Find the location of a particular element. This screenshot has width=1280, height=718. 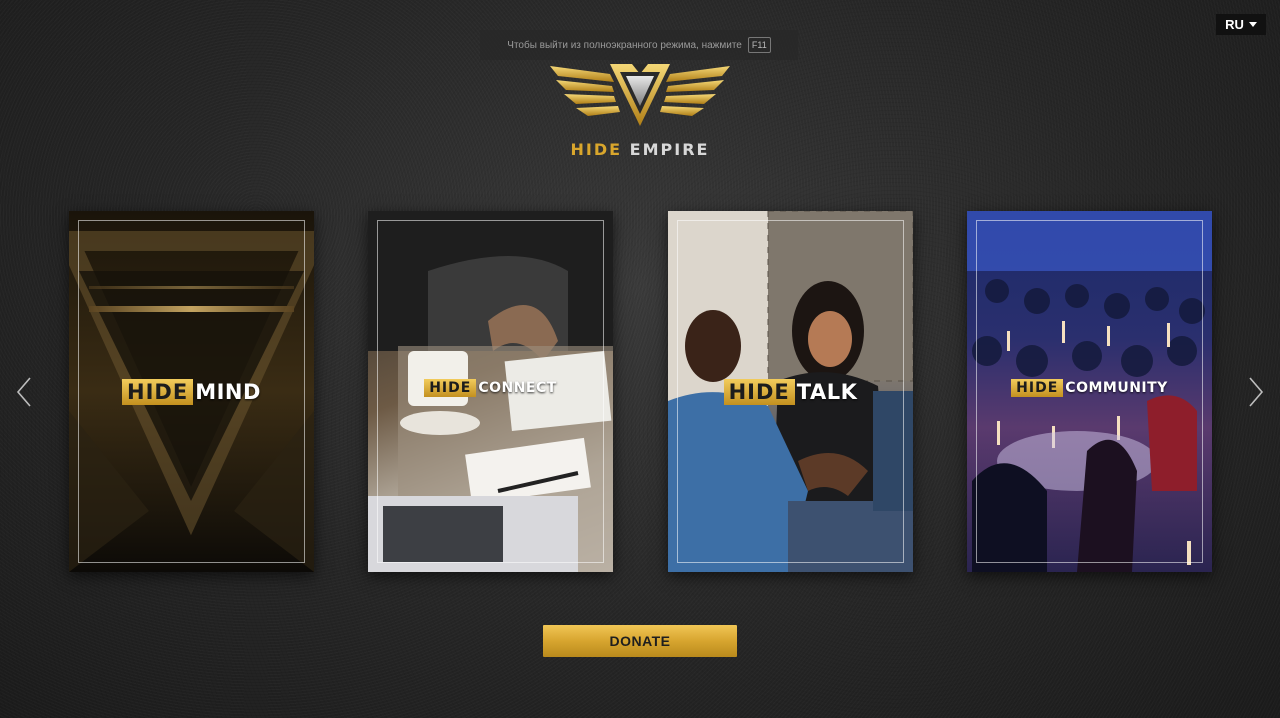

card-word: CONNECT is located at coordinates (517, 388).